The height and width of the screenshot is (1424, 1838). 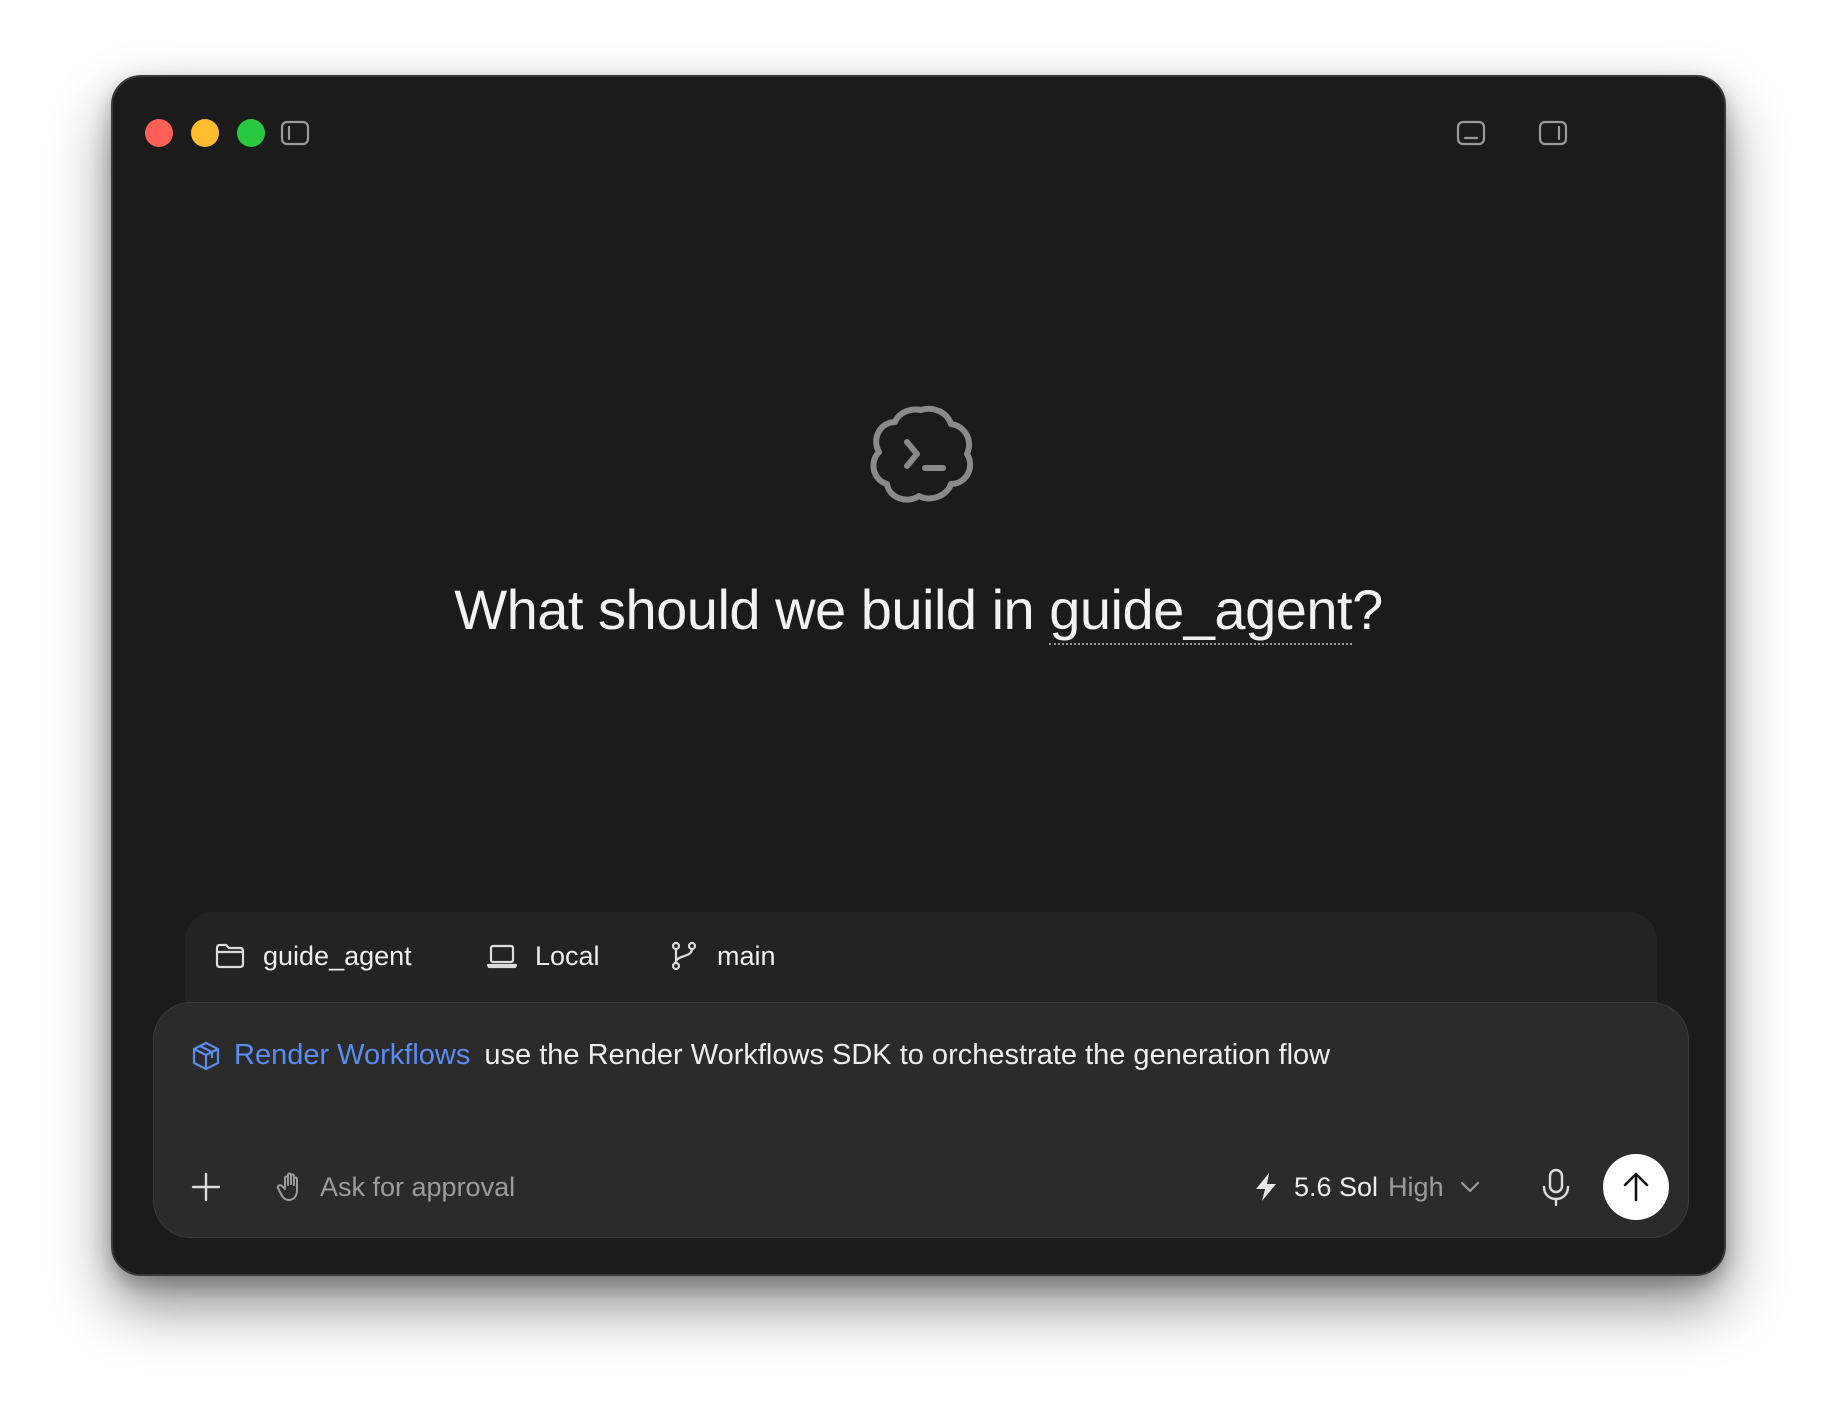 I want to click on folder-icon, so click(x=230, y=956).